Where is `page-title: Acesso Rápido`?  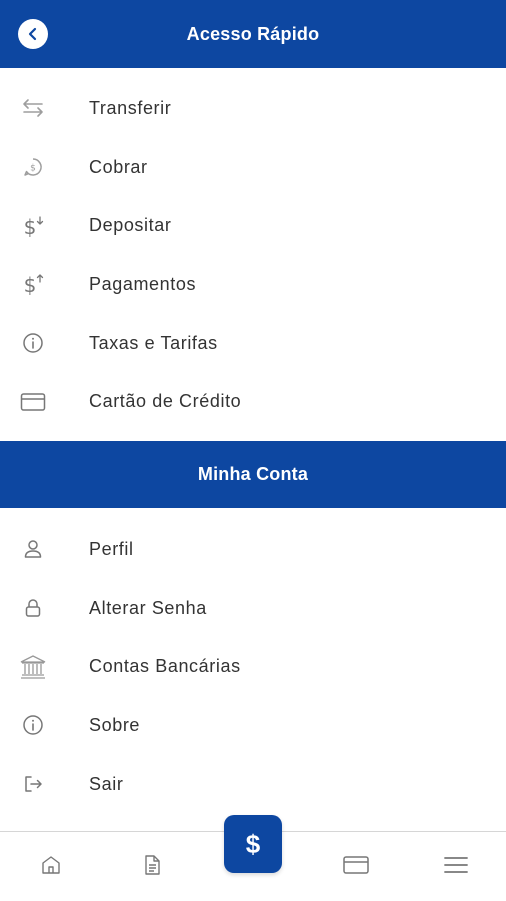
page-title: Acesso Rápido is located at coordinates (253, 33).